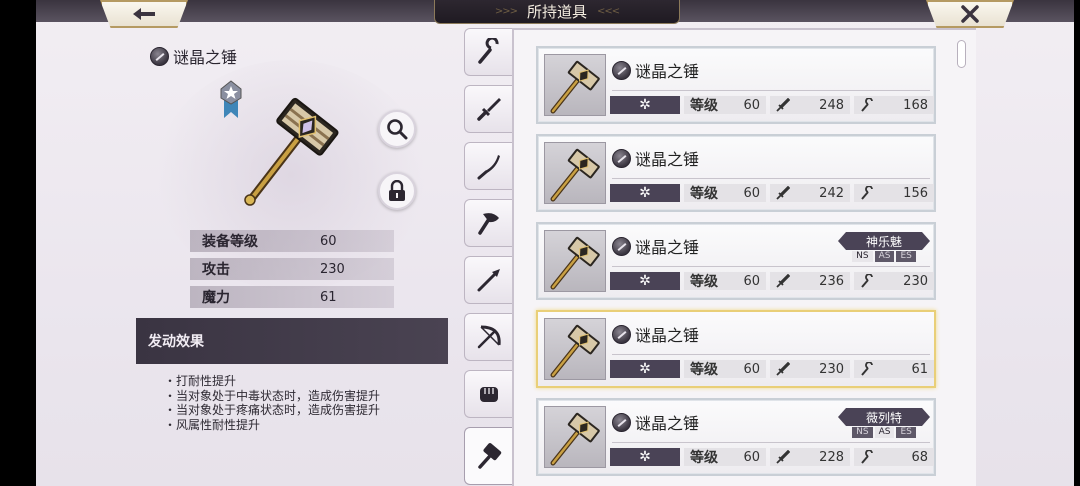 The width and height of the screenshot is (1080, 486). Describe the element at coordinates (272, 396) in the screenshot. I see `effect-item: 当对象处于中毒状态时，造成伤害提升` at that location.